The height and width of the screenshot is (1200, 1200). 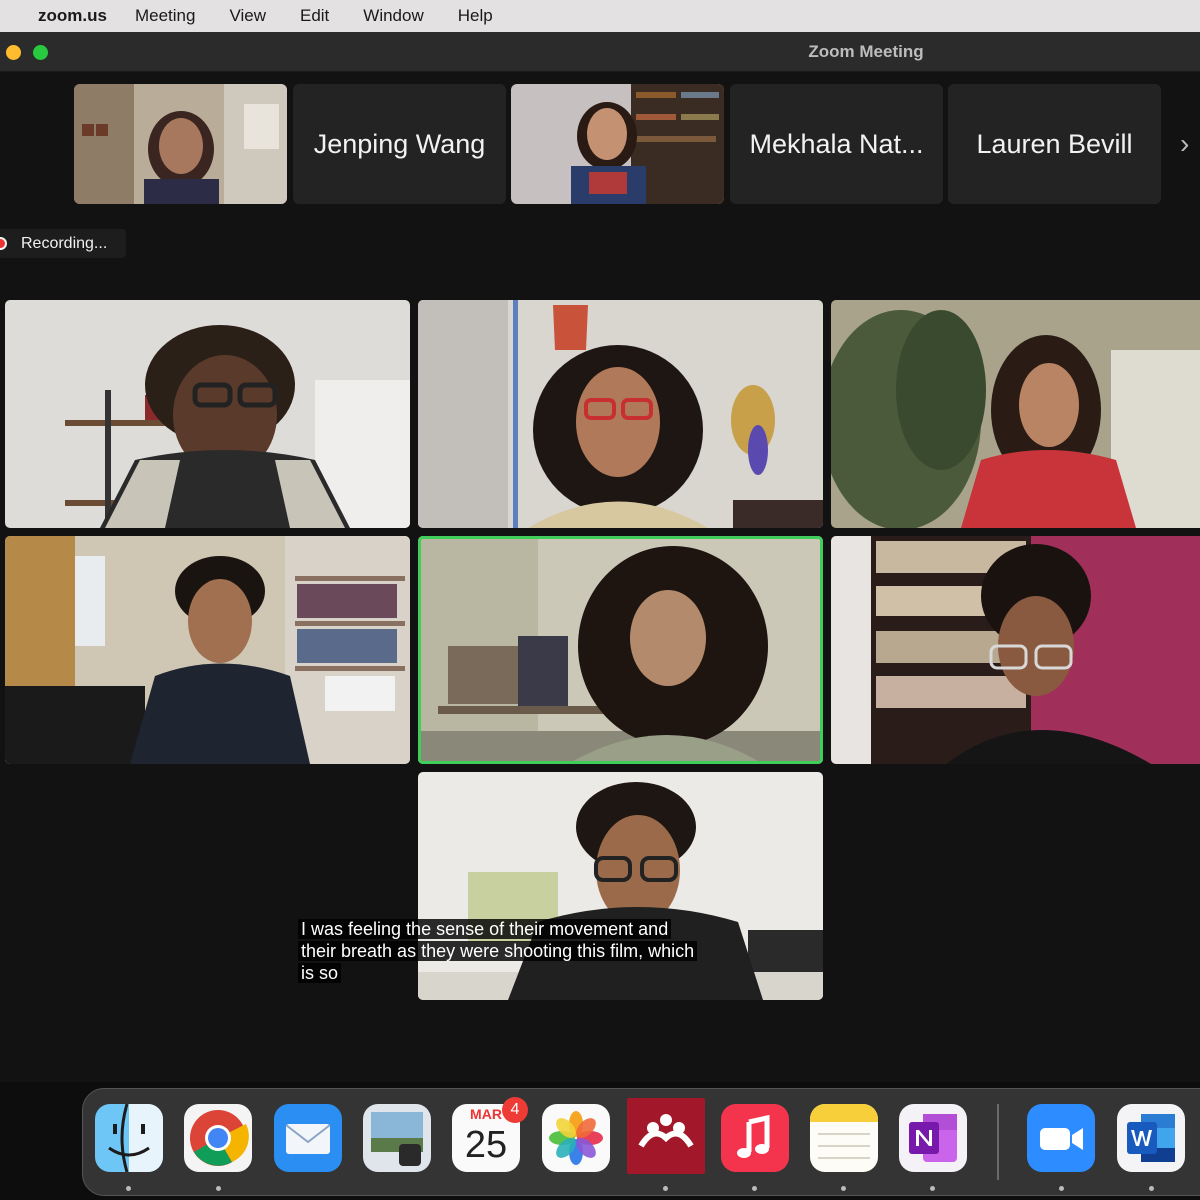 What do you see at coordinates (600, 16) in the screenshot?
I see `menu-bar: zoom.us Meeting View Edit Window Help` at bounding box center [600, 16].